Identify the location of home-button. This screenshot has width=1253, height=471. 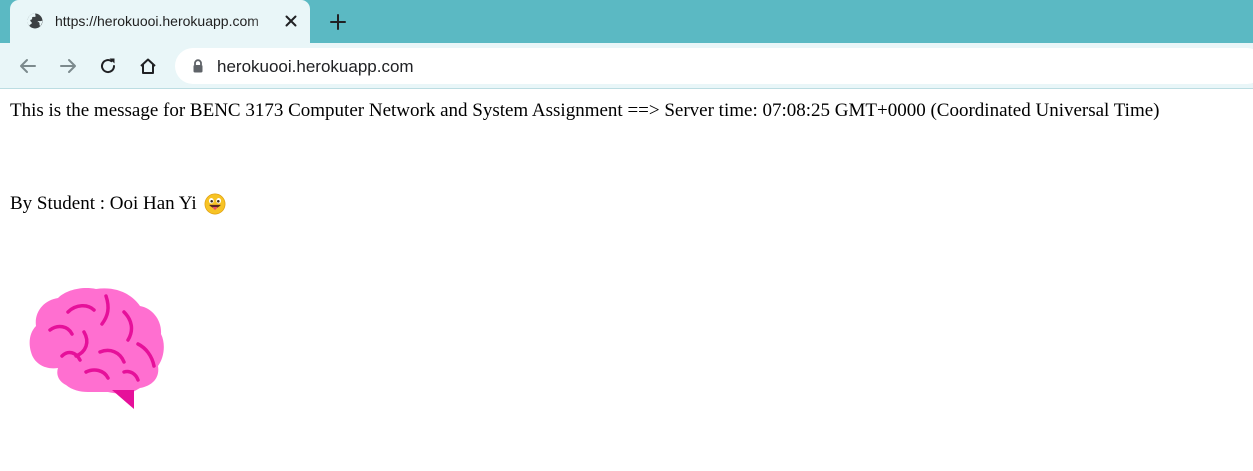
(148, 66).